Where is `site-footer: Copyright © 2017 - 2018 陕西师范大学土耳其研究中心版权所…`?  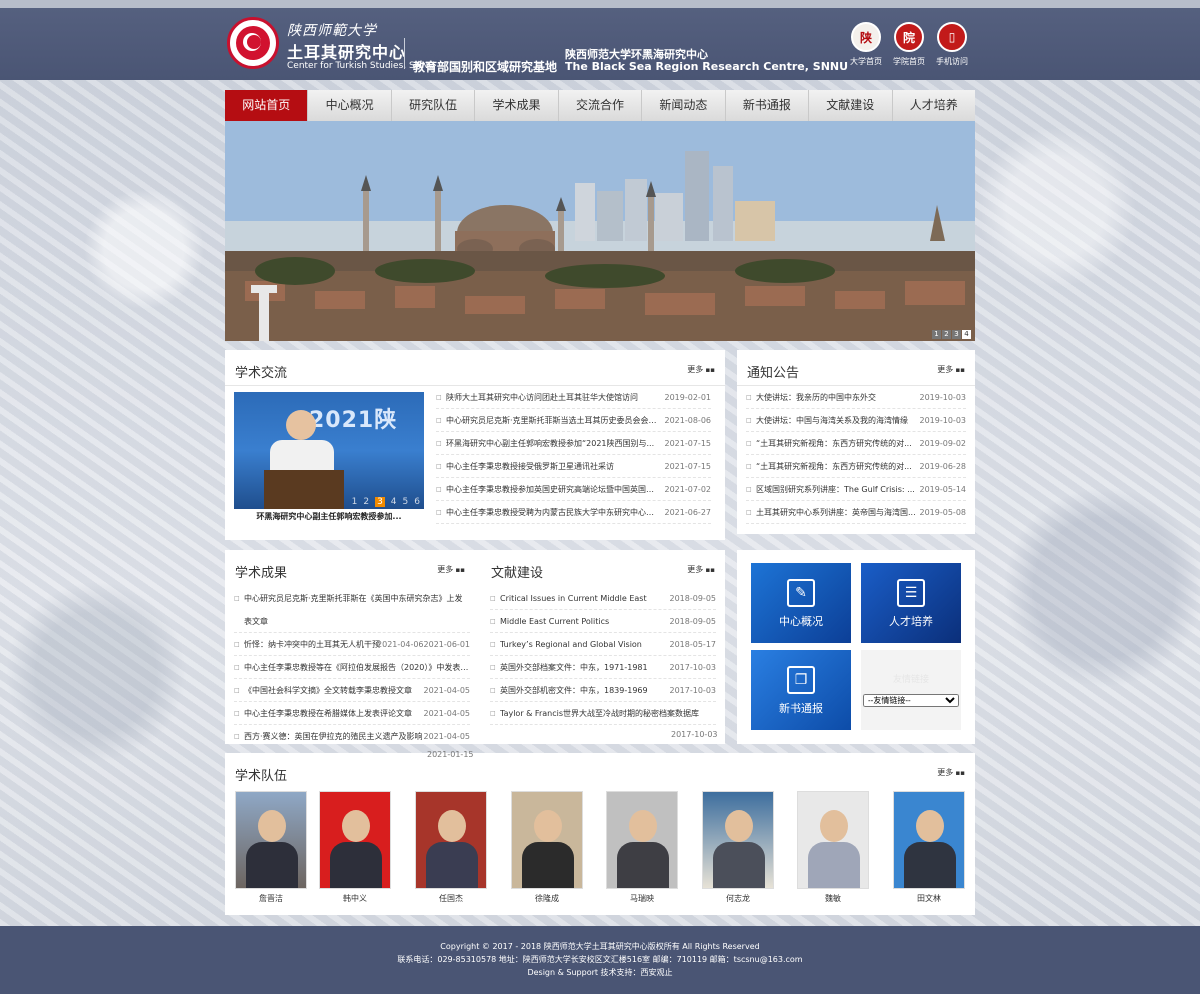 site-footer: Copyright © 2017 - 2018 陕西师范大学土耳其研究中心版权所… is located at coordinates (600, 960).